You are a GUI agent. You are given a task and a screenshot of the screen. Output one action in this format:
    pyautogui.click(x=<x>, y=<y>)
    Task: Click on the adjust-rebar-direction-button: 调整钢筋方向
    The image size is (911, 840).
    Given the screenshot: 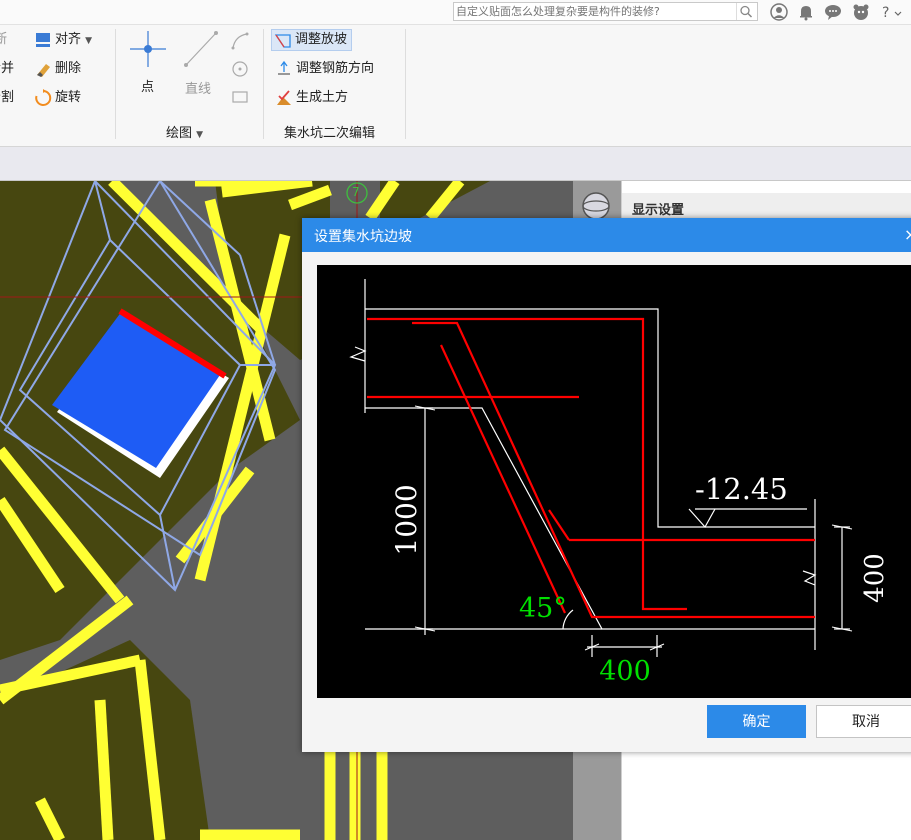 What is the action you would take?
    pyautogui.click(x=324, y=69)
    